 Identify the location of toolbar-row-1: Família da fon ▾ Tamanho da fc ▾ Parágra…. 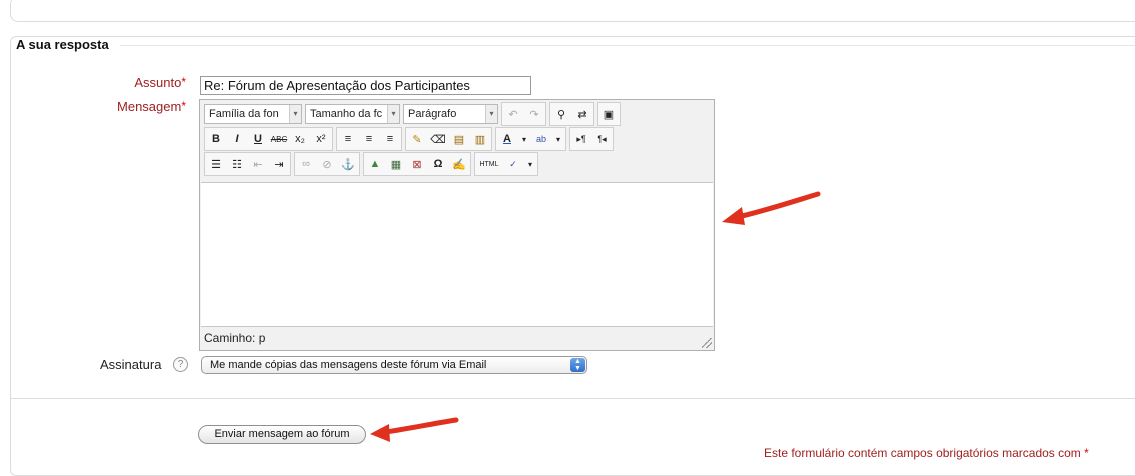
(412, 114).